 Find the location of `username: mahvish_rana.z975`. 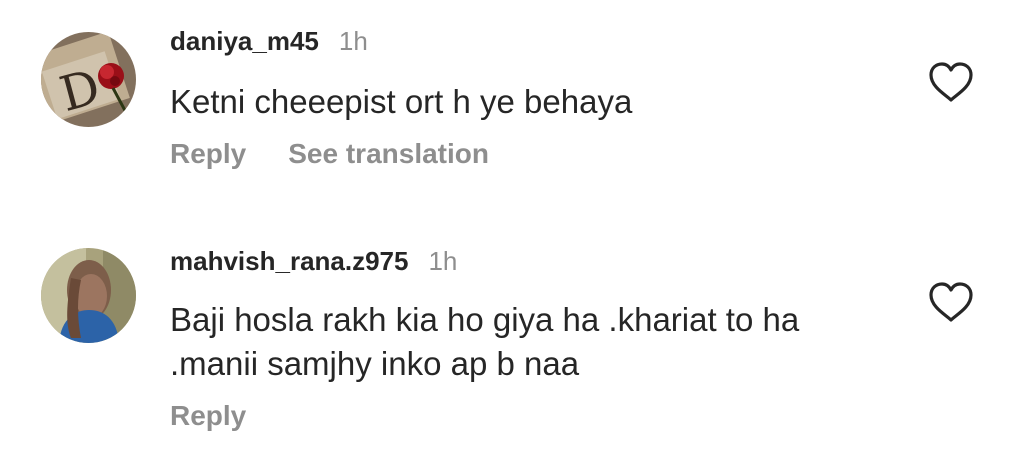

username: mahvish_rana.z975 is located at coordinates (289, 261).